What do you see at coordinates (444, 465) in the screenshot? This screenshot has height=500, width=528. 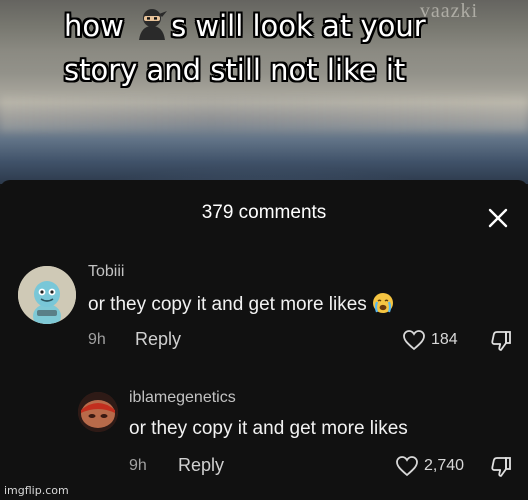 I see `like-count: 2,740` at bounding box center [444, 465].